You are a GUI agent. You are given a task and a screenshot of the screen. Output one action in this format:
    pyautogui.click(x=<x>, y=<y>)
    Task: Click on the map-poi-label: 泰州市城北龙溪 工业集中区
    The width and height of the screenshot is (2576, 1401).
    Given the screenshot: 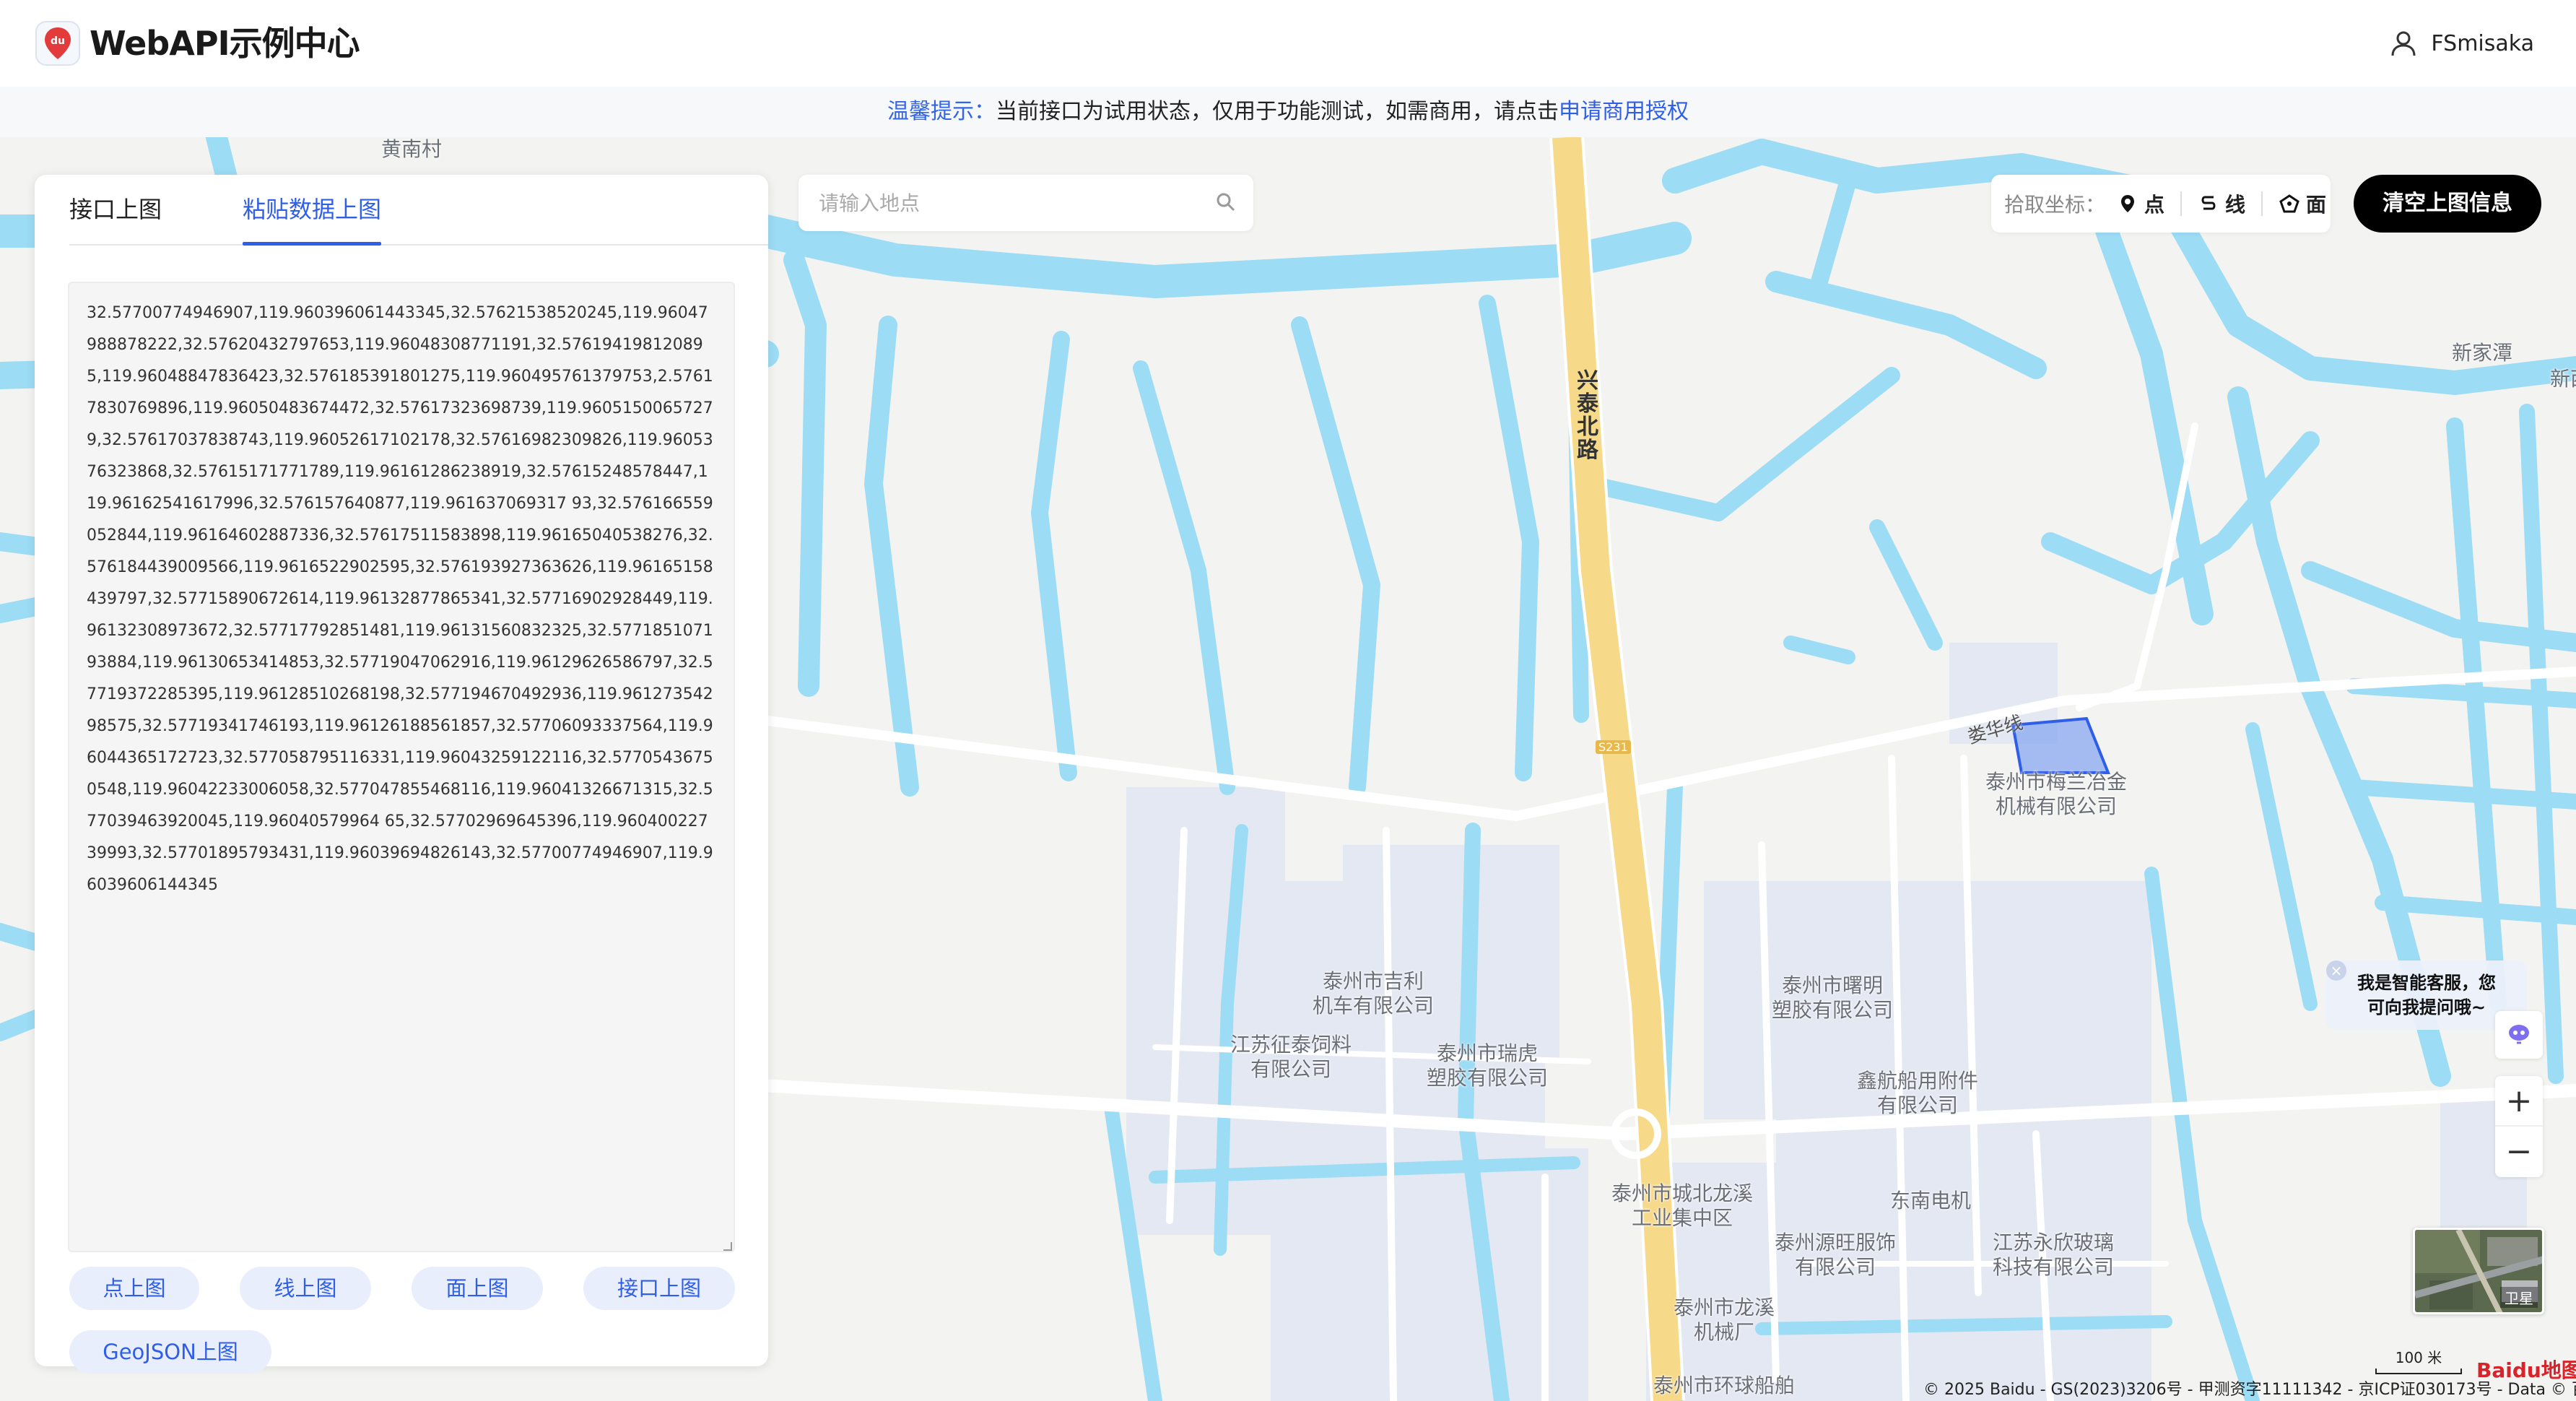 What is the action you would take?
    pyautogui.click(x=1682, y=1206)
    